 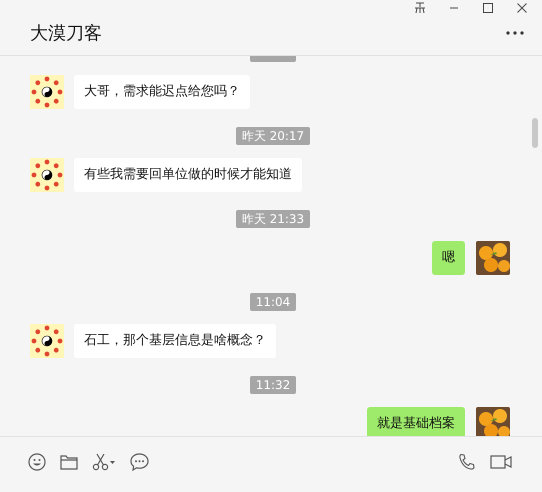 What do you see at coordinates (535, 133) in the screenshot?
I see `scrollbar` at bounding box center [535, 133].